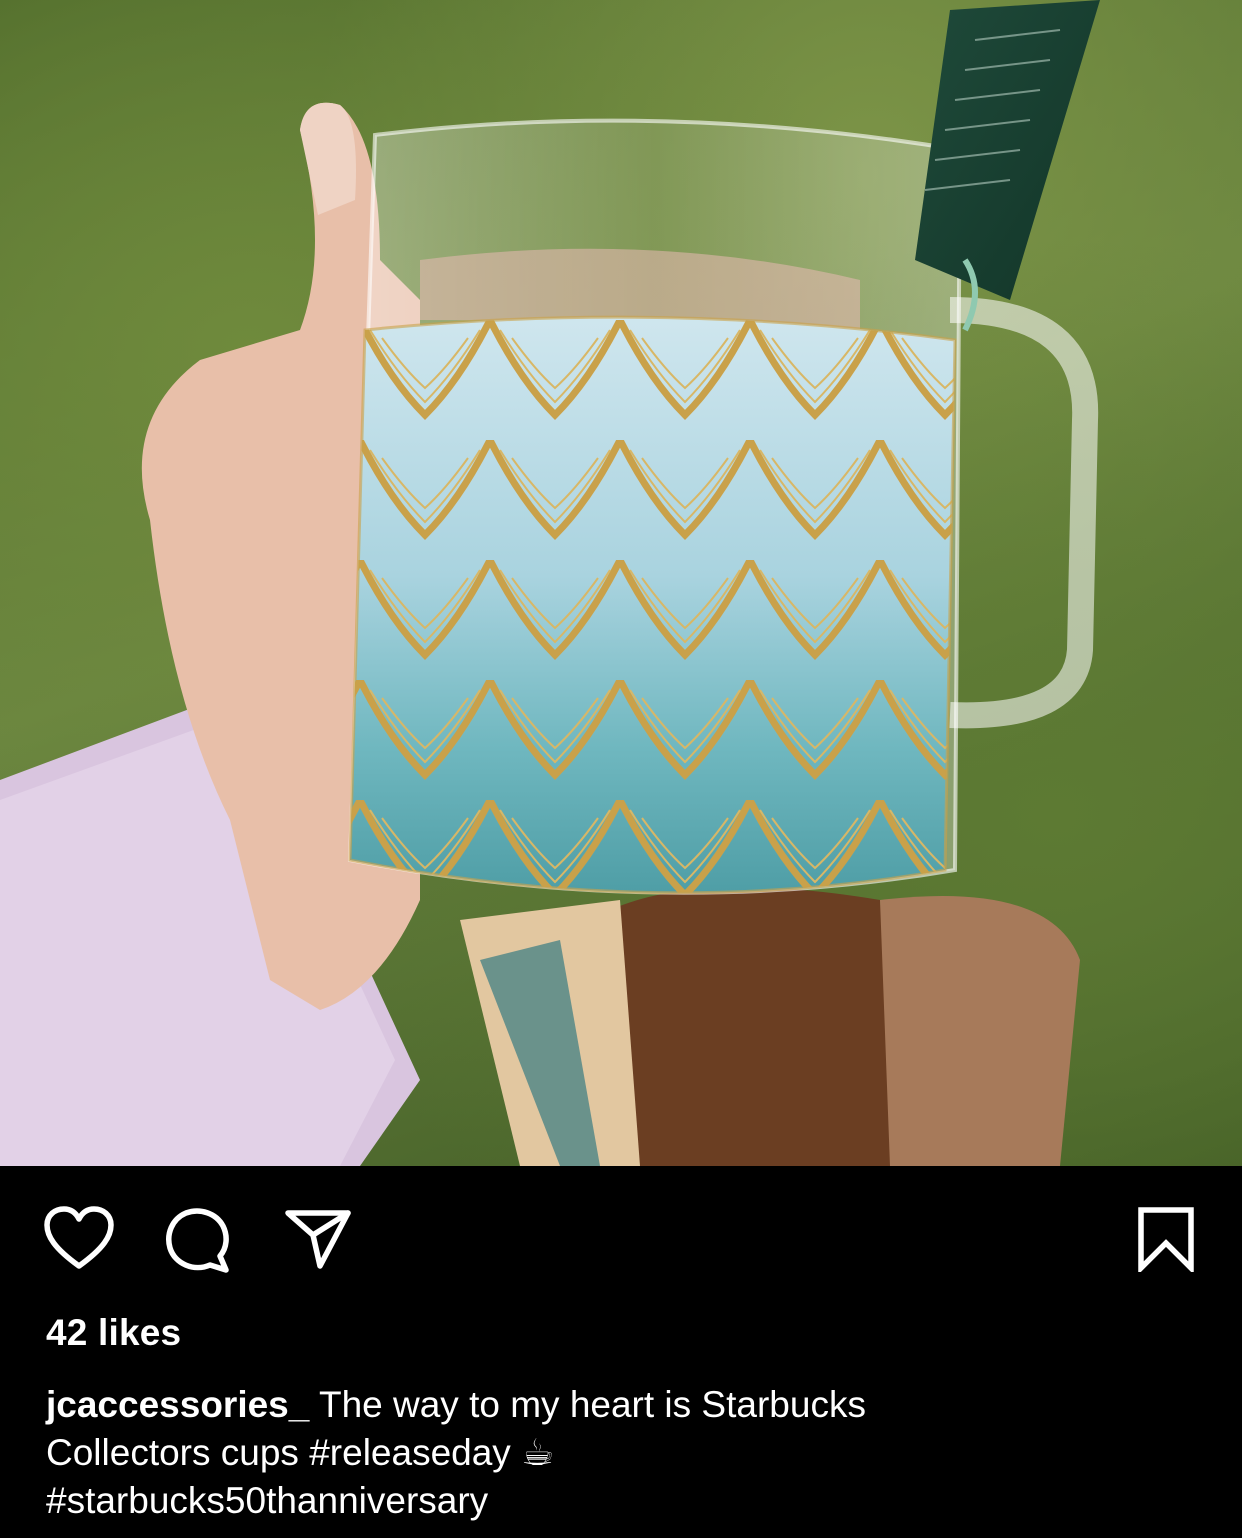  What do you see at coordinates (410, 1452) in the screenshot?
I see `hashtag-releaseday: #releaseday` at bounding box center [410, 1452].